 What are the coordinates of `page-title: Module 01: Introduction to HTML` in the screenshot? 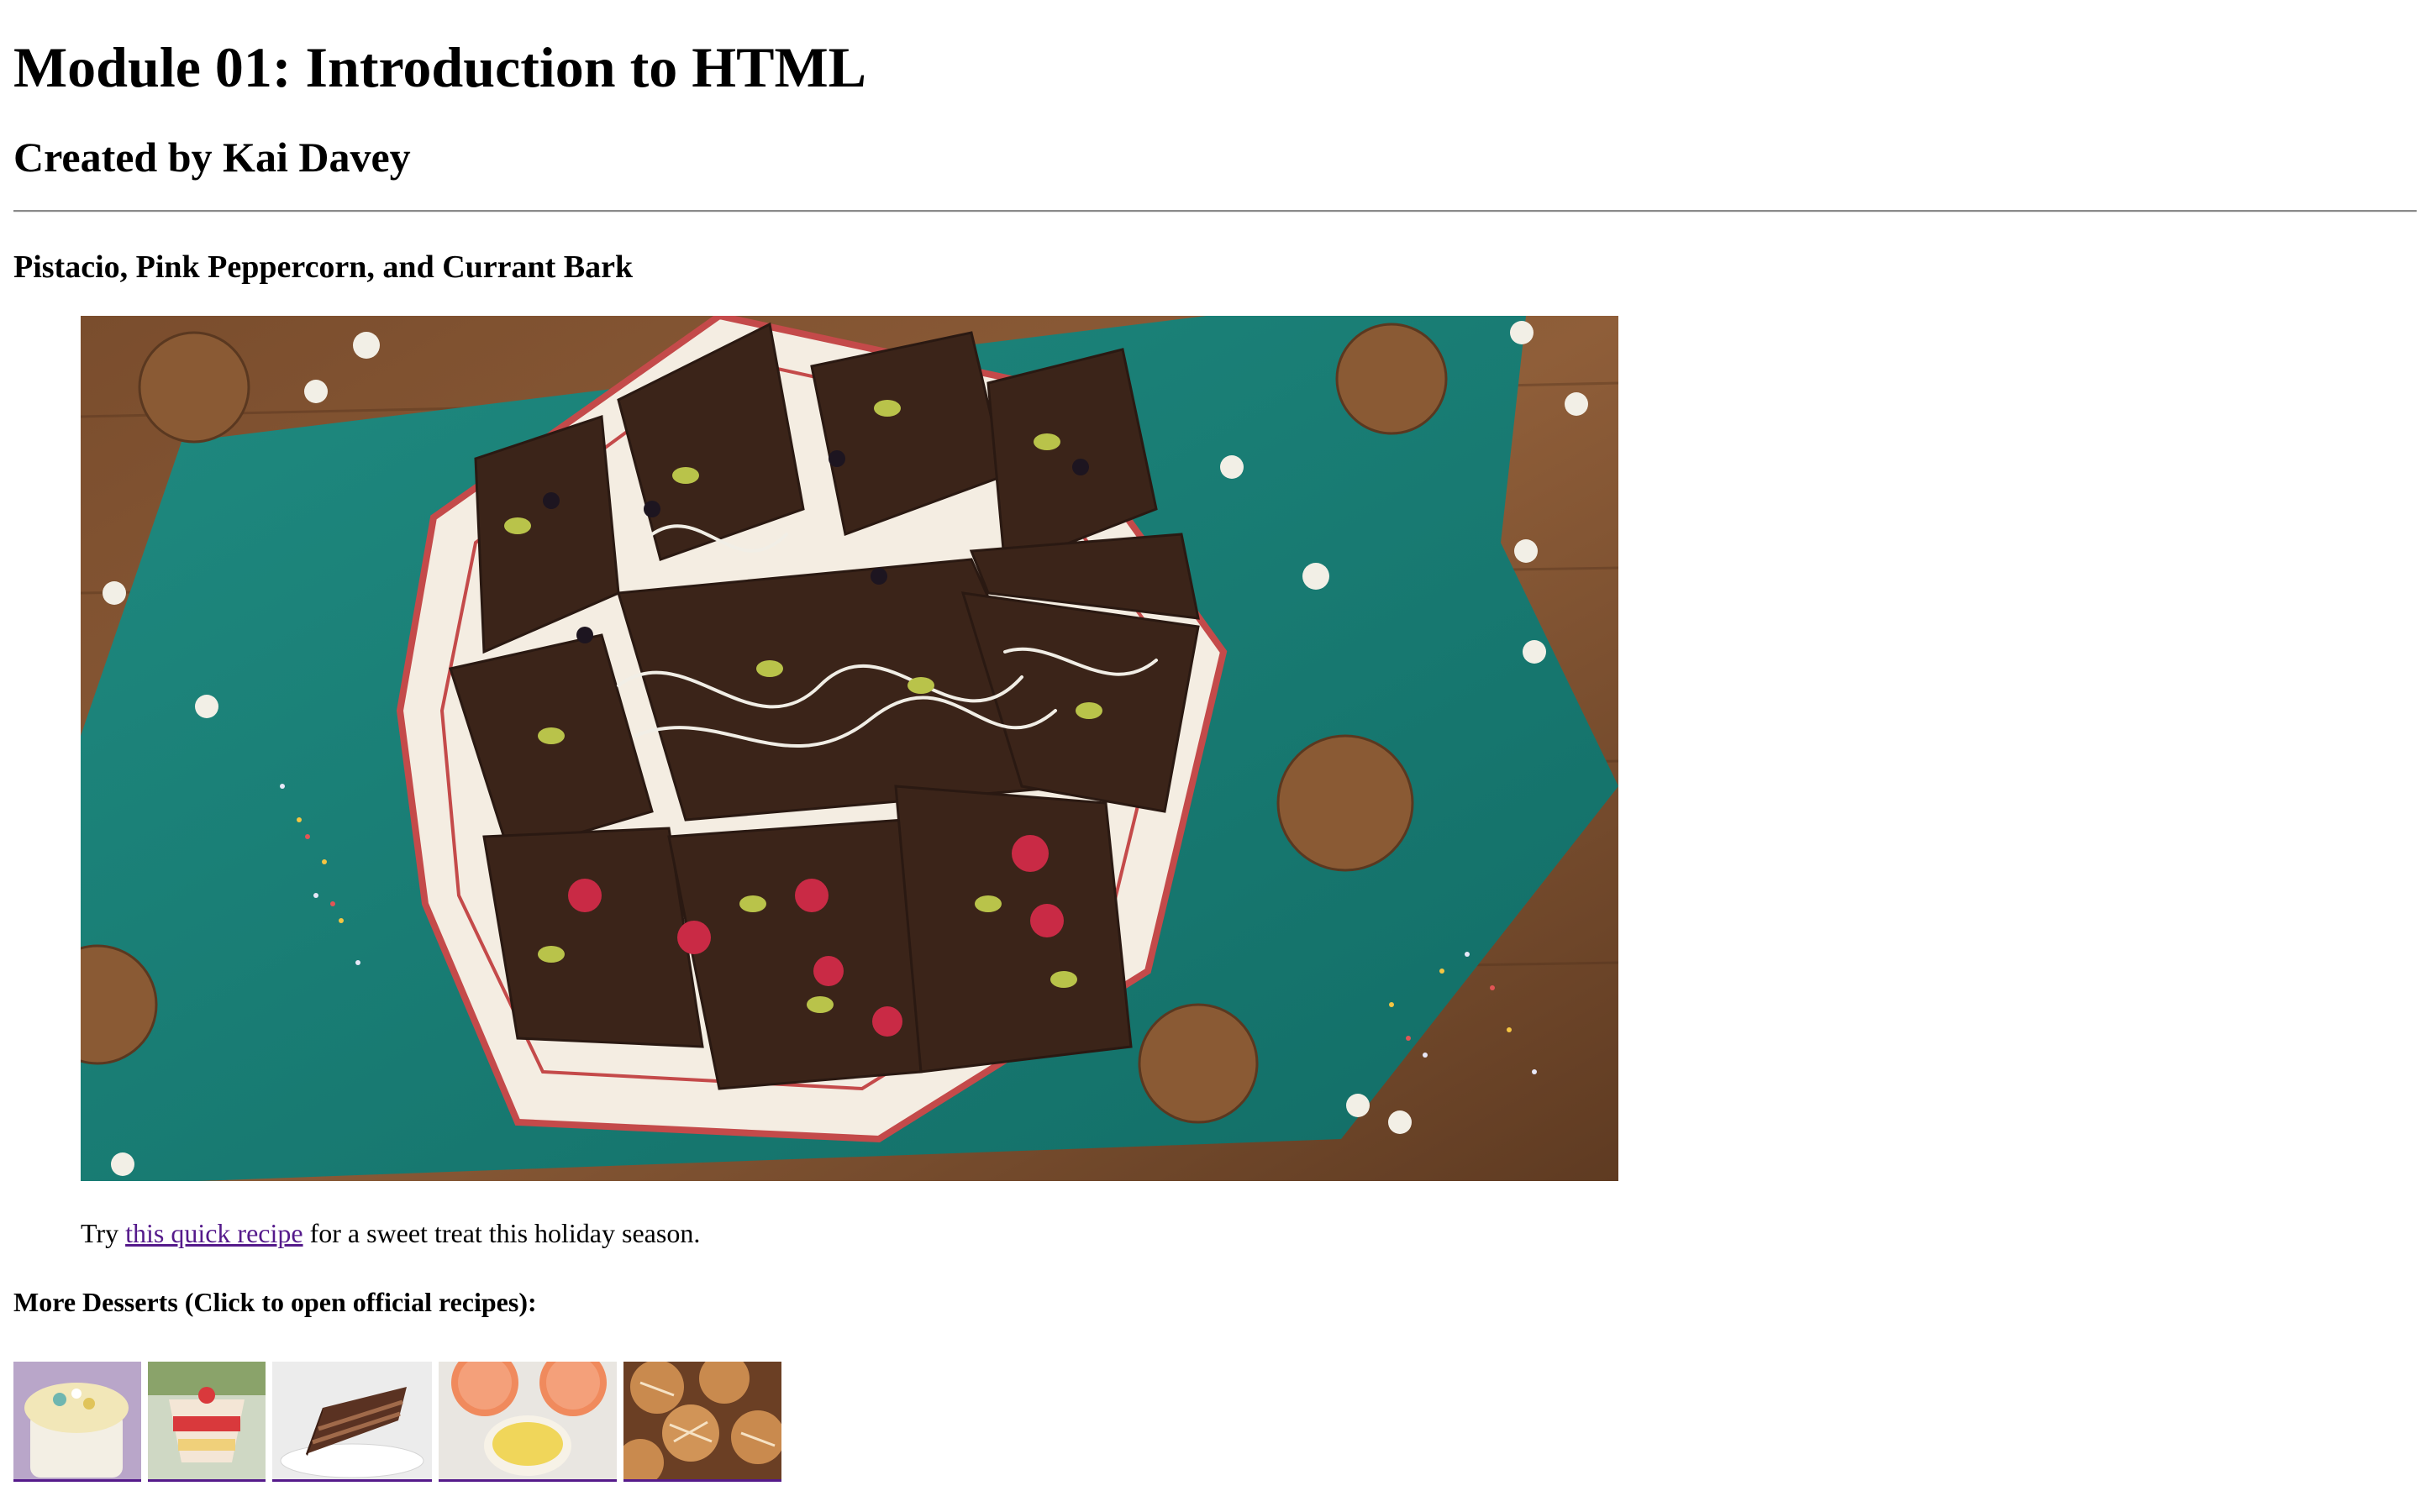 It's located at (440, 67).